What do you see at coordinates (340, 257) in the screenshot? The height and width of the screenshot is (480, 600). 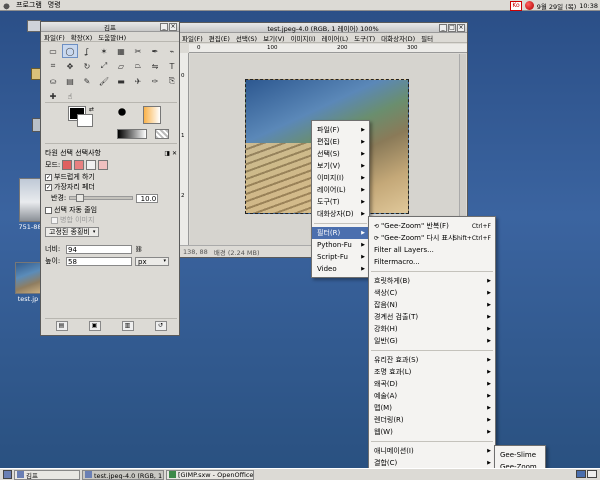 I see `context-item-script-fu: Script-Fu ▶` at bounding box center [340, 257].